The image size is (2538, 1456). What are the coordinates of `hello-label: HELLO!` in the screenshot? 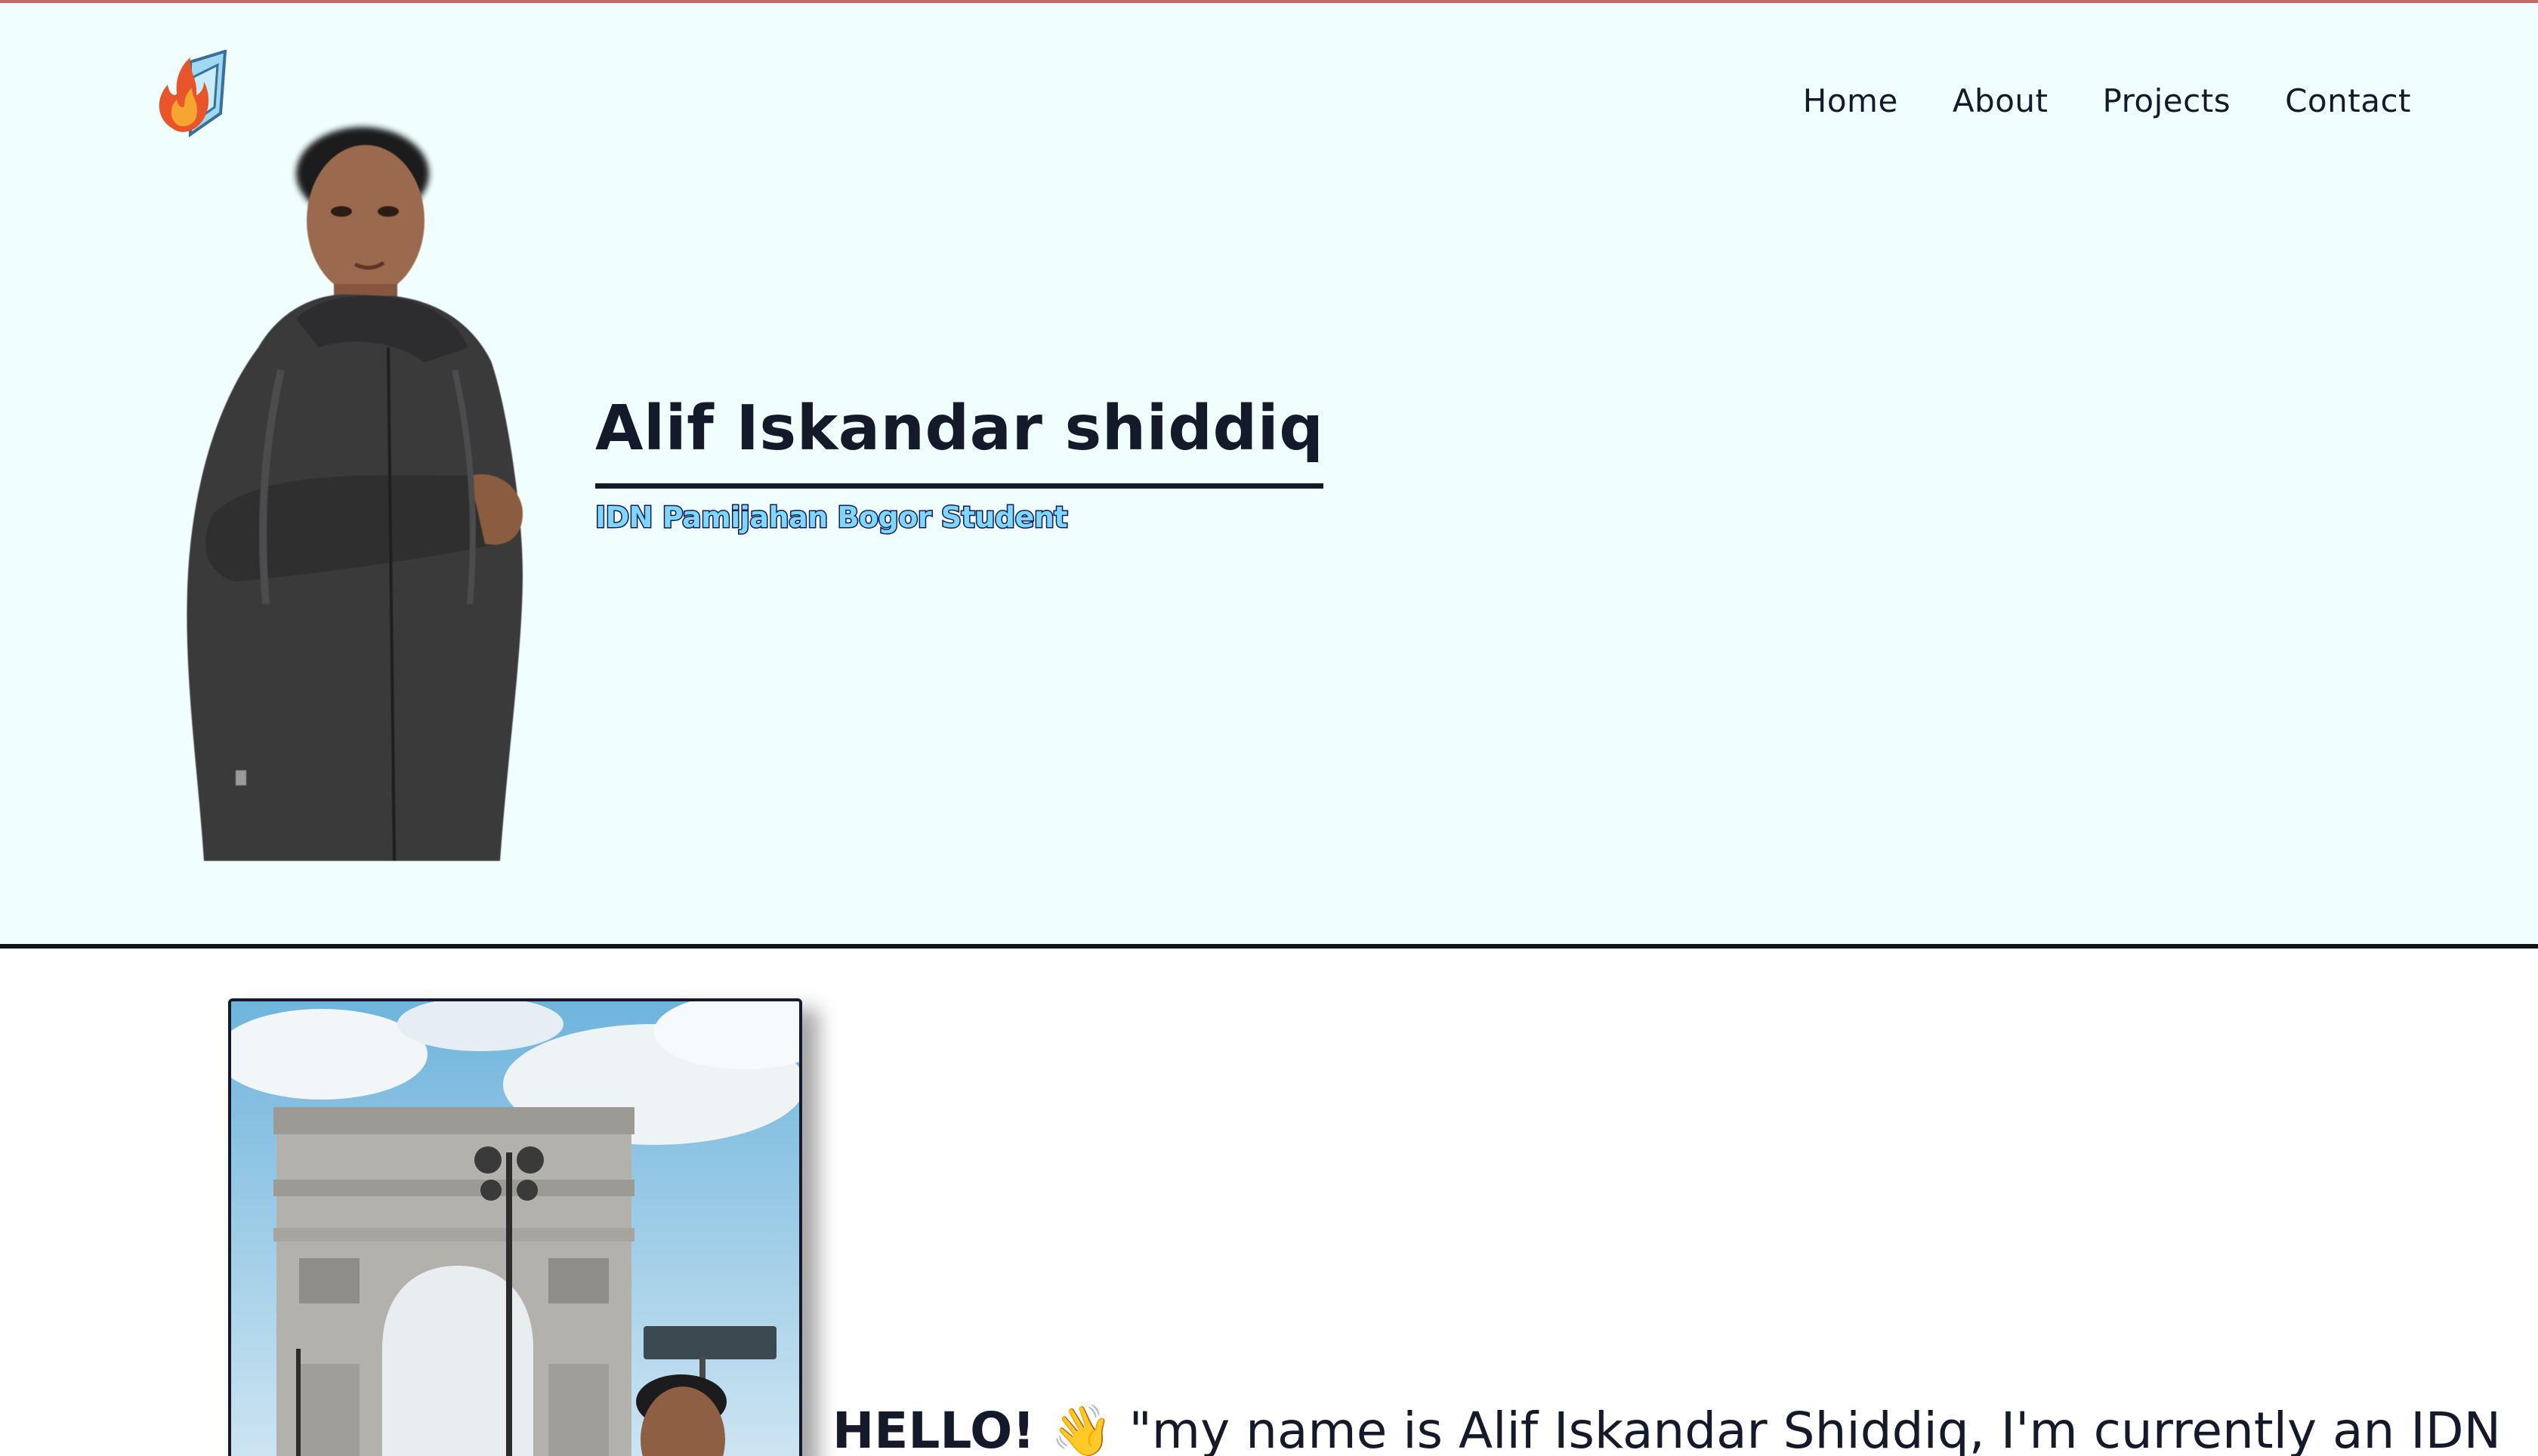 It's located at (934, 1429).